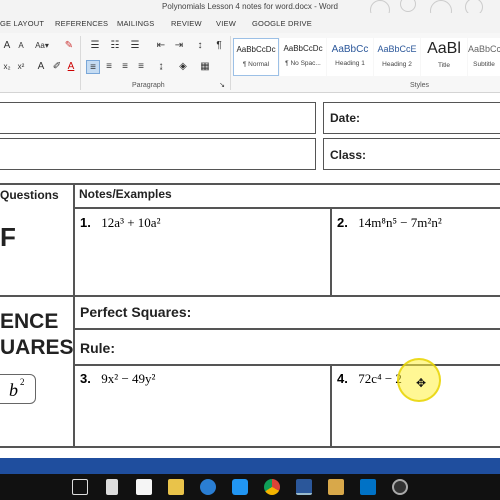 The height and width of the screenshot is (500, 500). I want to click on highlight-icon: ✐, so click(57, 67).